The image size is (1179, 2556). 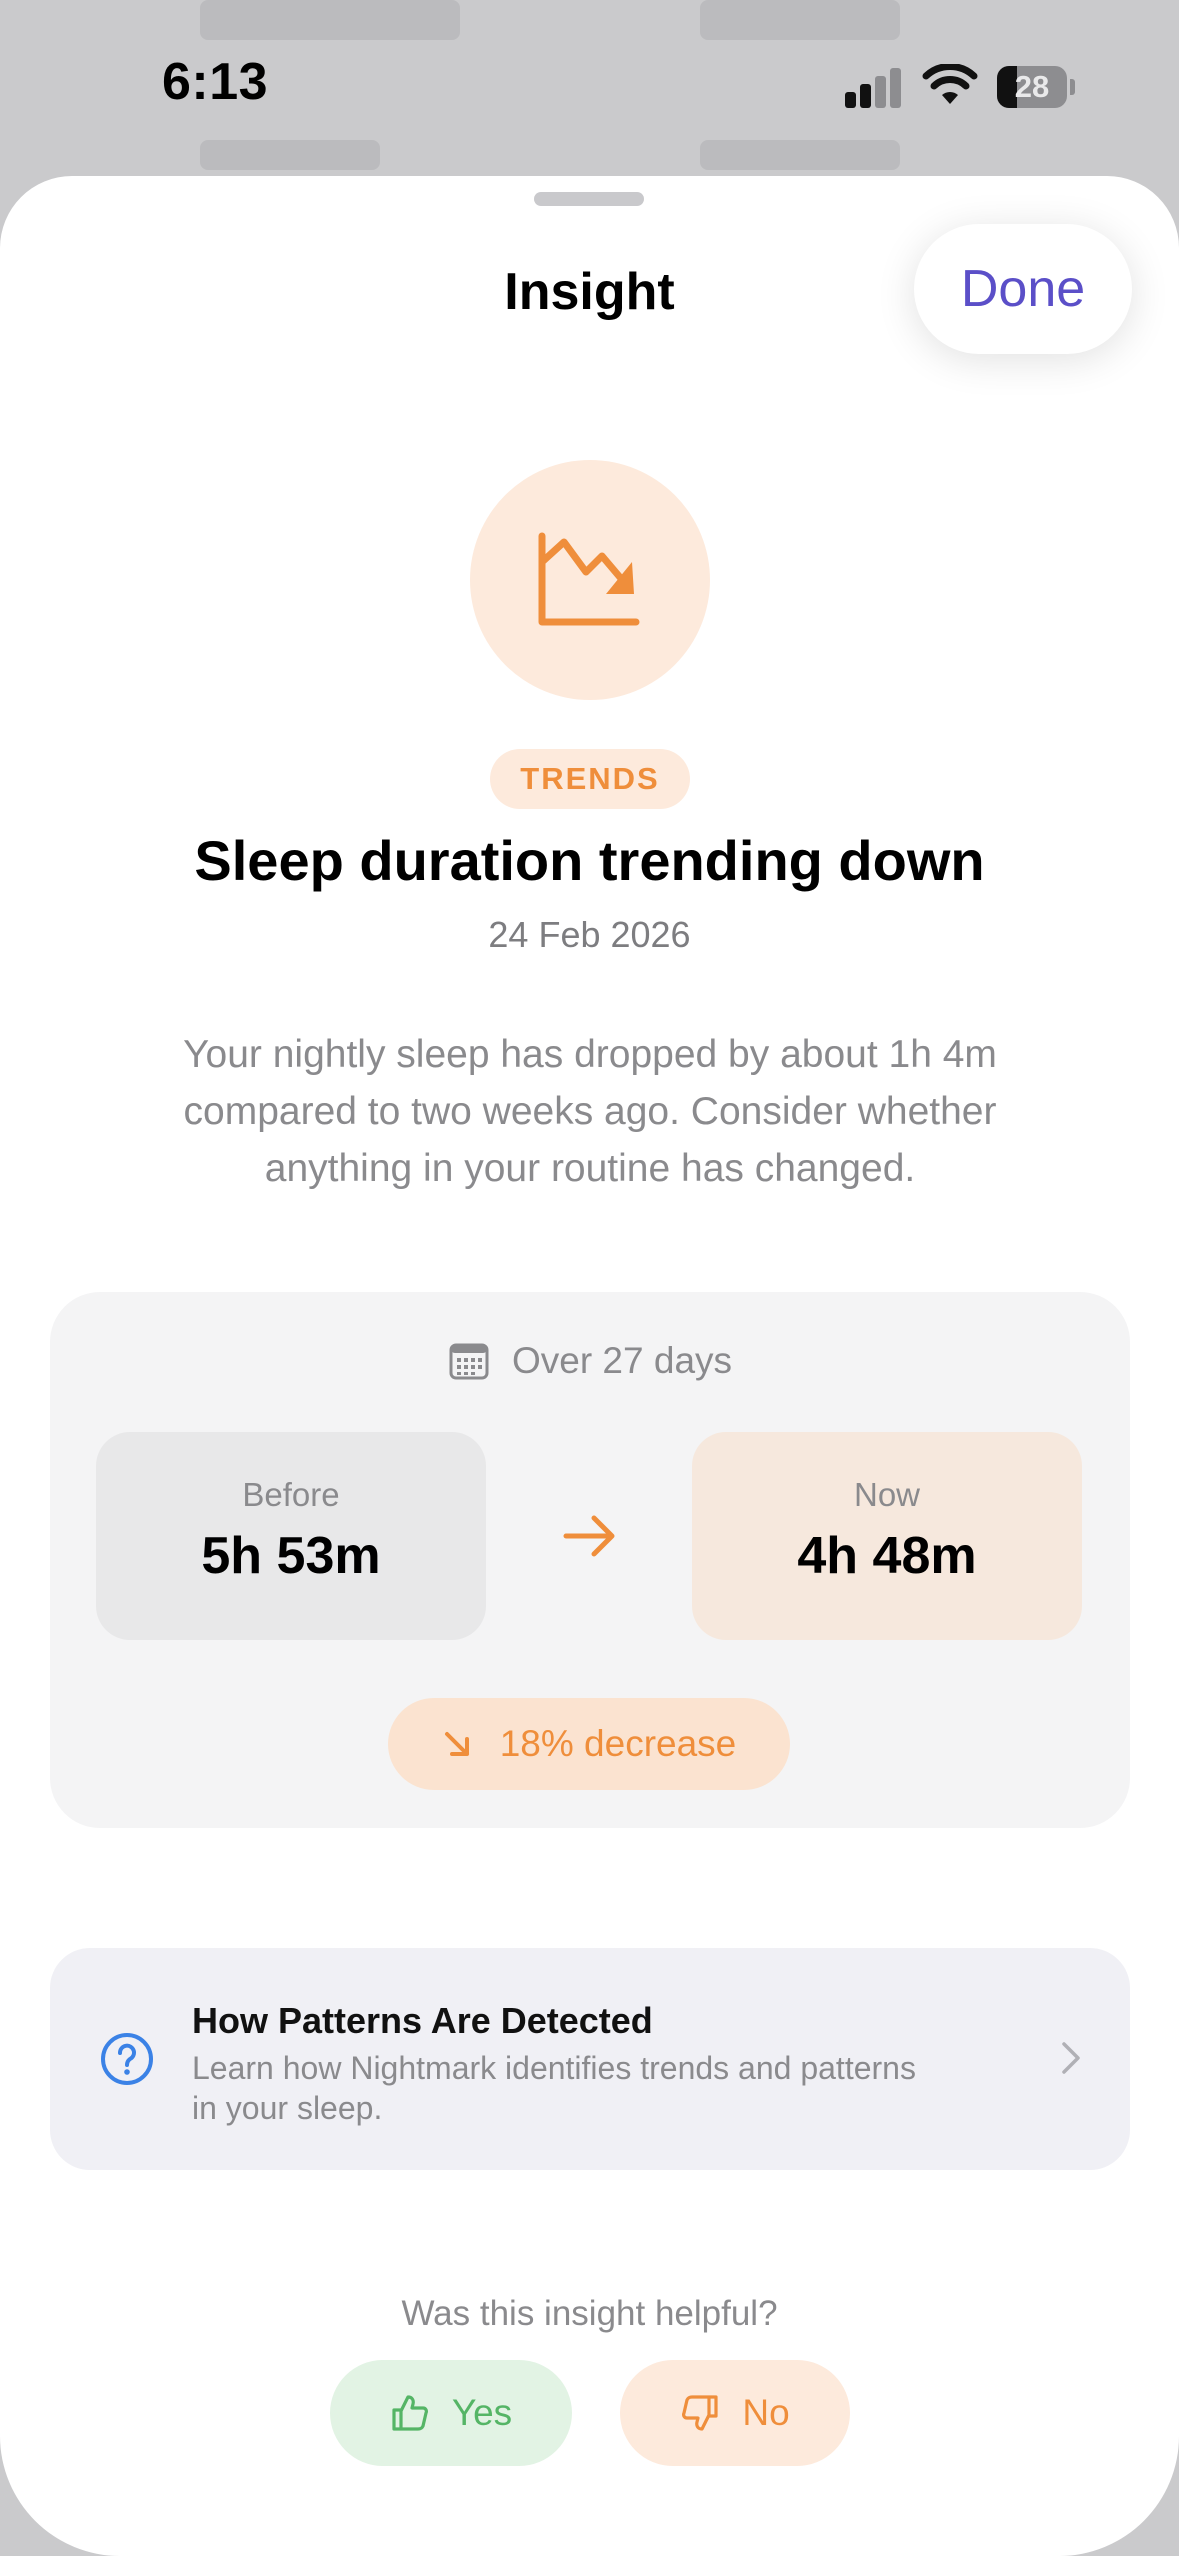 I want to click on status-time: 6:13, so click(x=215, y=82).